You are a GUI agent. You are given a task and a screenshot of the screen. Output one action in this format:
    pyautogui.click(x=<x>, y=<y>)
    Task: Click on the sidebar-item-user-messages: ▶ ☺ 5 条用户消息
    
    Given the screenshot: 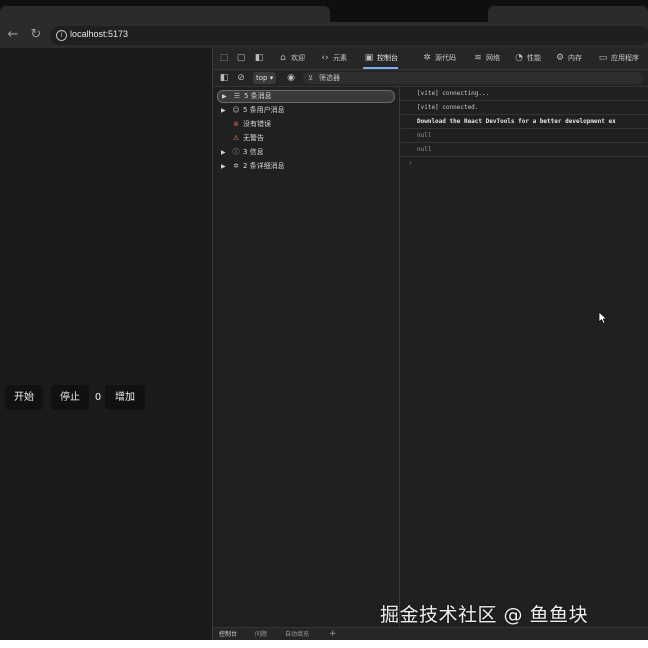 What is the action you would take?
    pyautogui.click(x=307, y=110)
    